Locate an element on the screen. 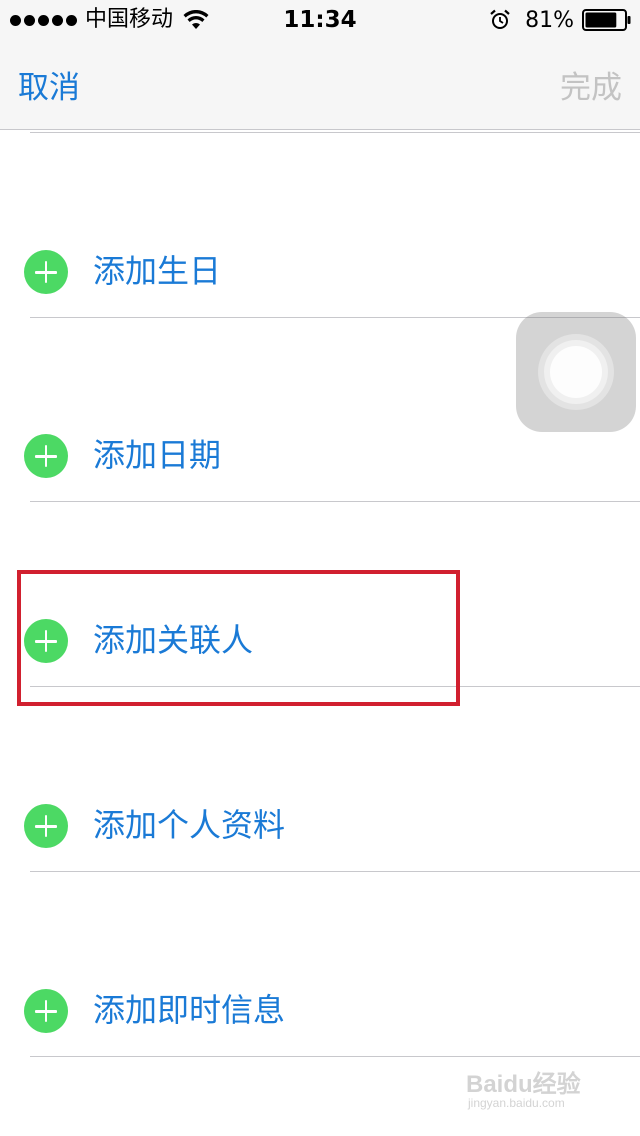 This screenshot has height=1136, width=640. assistive-touch-center is located at coordinates (576, 372).